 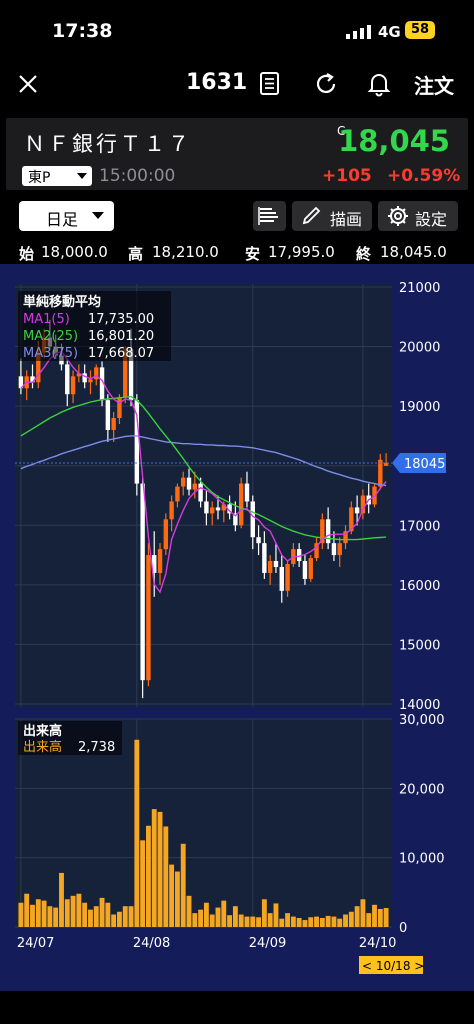 I want to click on close-icon, so click(x=28, y=84).